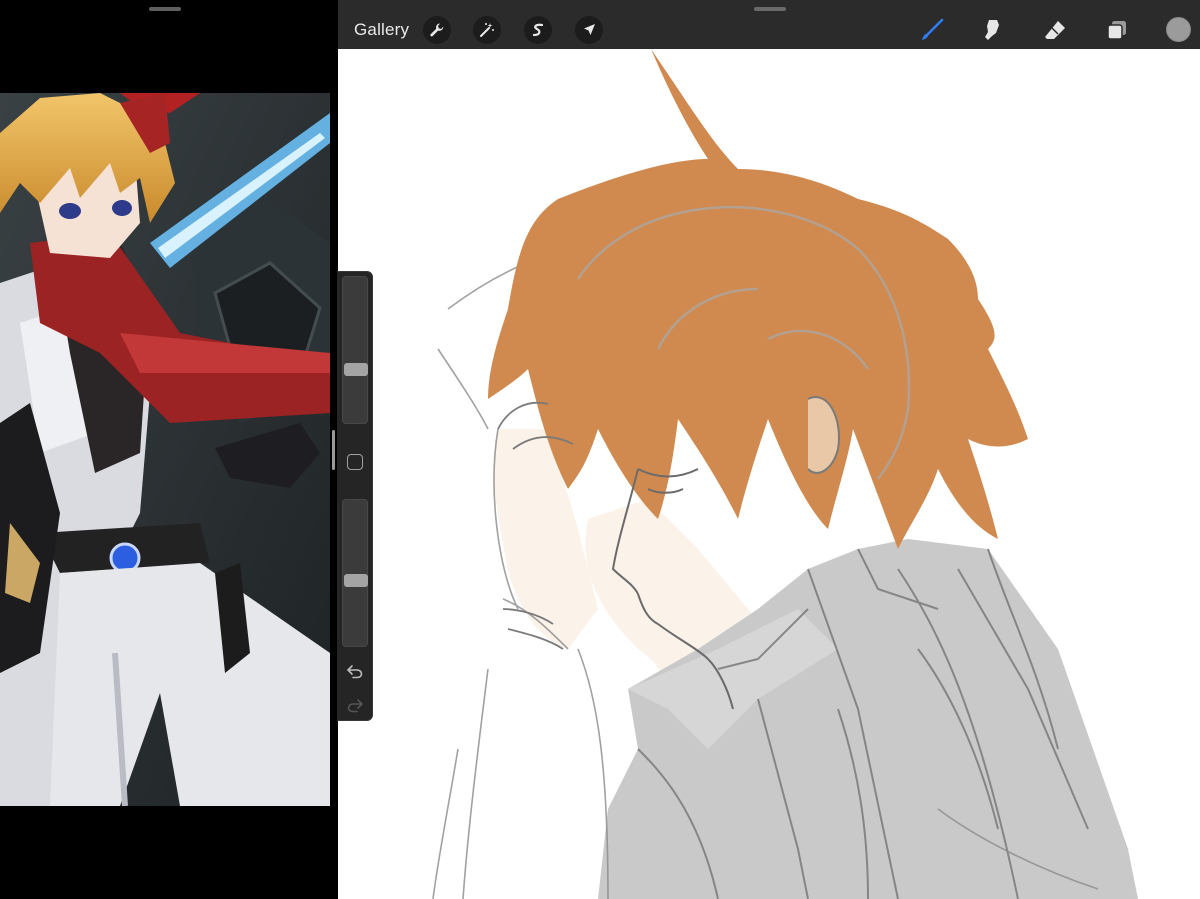 The height and width of the screenshot is (899, 1200). Describe the element at coordinates (355, 350) in the screenshot. I see `brush-size-slider` at that location.